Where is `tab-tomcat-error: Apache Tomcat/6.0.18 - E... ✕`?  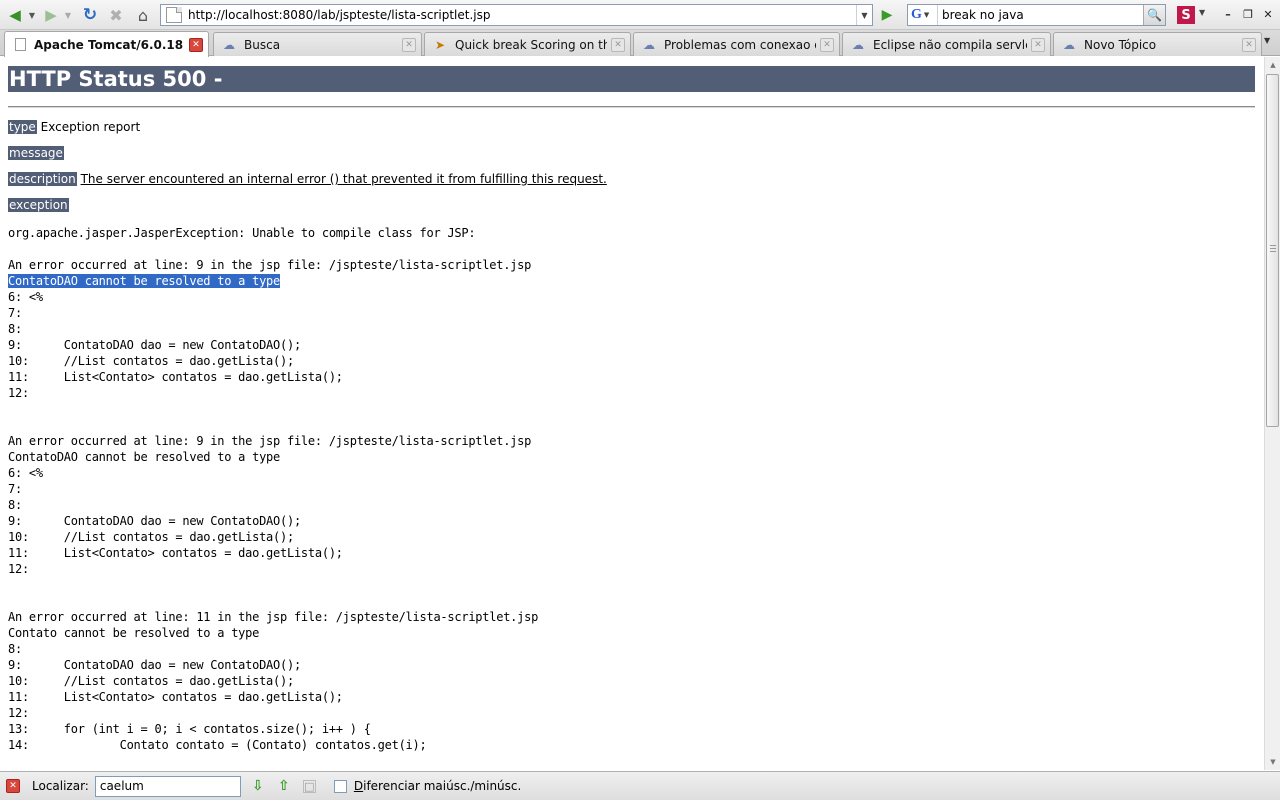 tab-tomcat-error: Apache Tomcat/6.0.18 - E... ✕ is located at coordinates (106, 44).